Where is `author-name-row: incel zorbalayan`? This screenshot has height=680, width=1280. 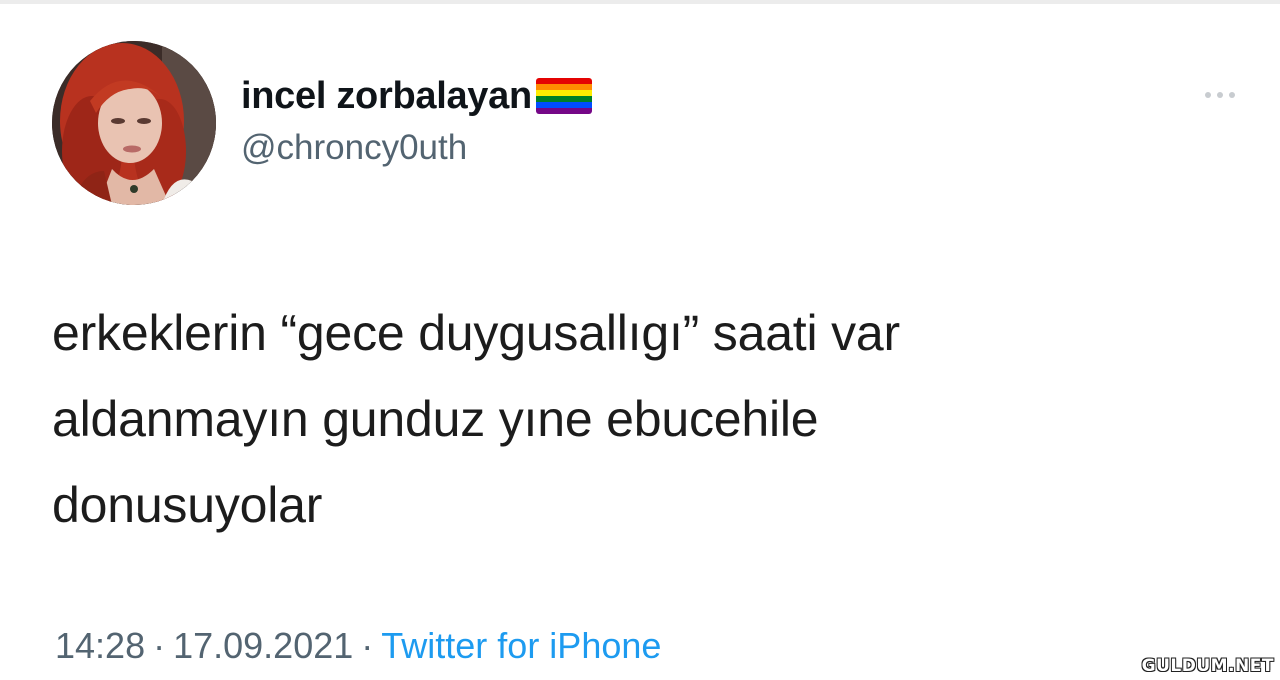 author-name-row: incel zorbalayan is located at coordinates (416, 96).